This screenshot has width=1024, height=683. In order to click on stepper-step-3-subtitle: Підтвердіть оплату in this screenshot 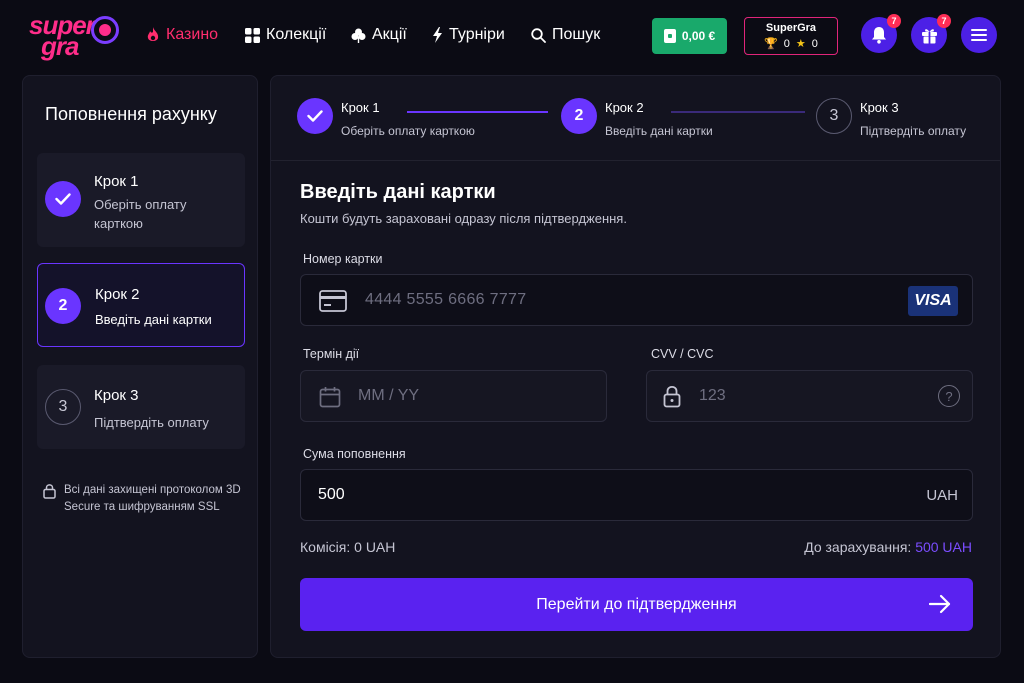, I will do `click(913, 131)`.